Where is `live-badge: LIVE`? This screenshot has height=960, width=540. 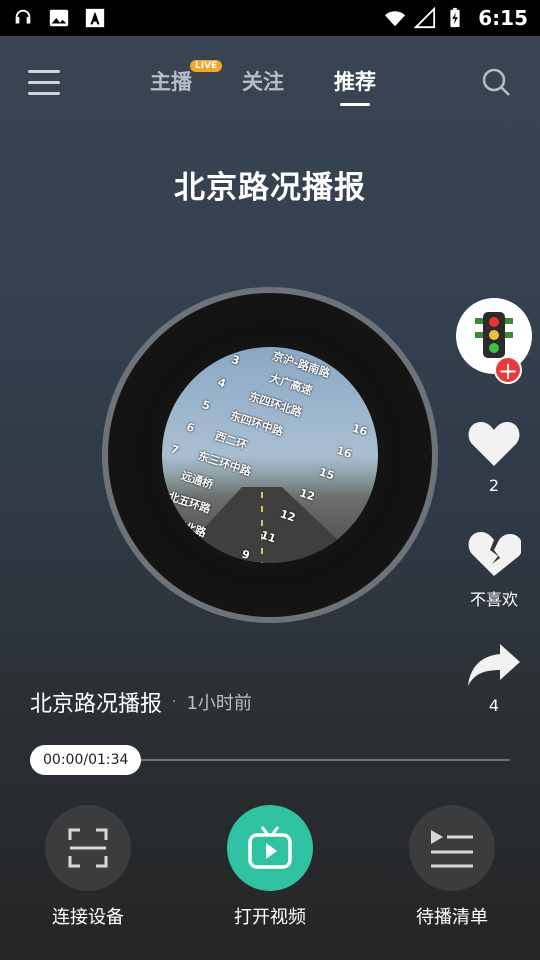
live-badge: LIVE is located at coordinates (206, 66).